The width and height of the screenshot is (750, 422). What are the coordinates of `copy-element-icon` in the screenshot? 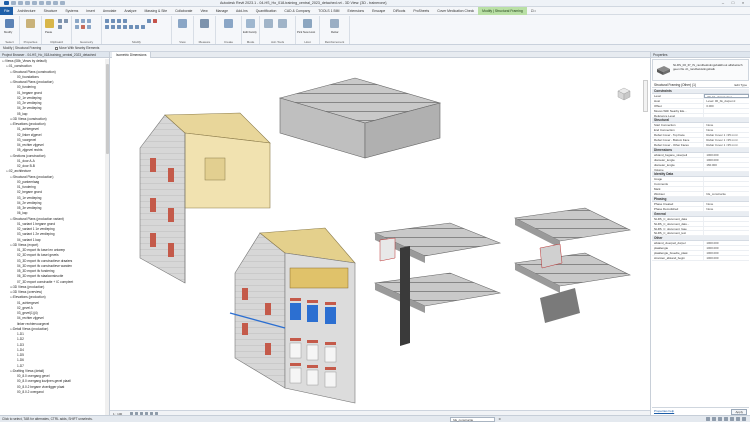 It's located at (113, 27).